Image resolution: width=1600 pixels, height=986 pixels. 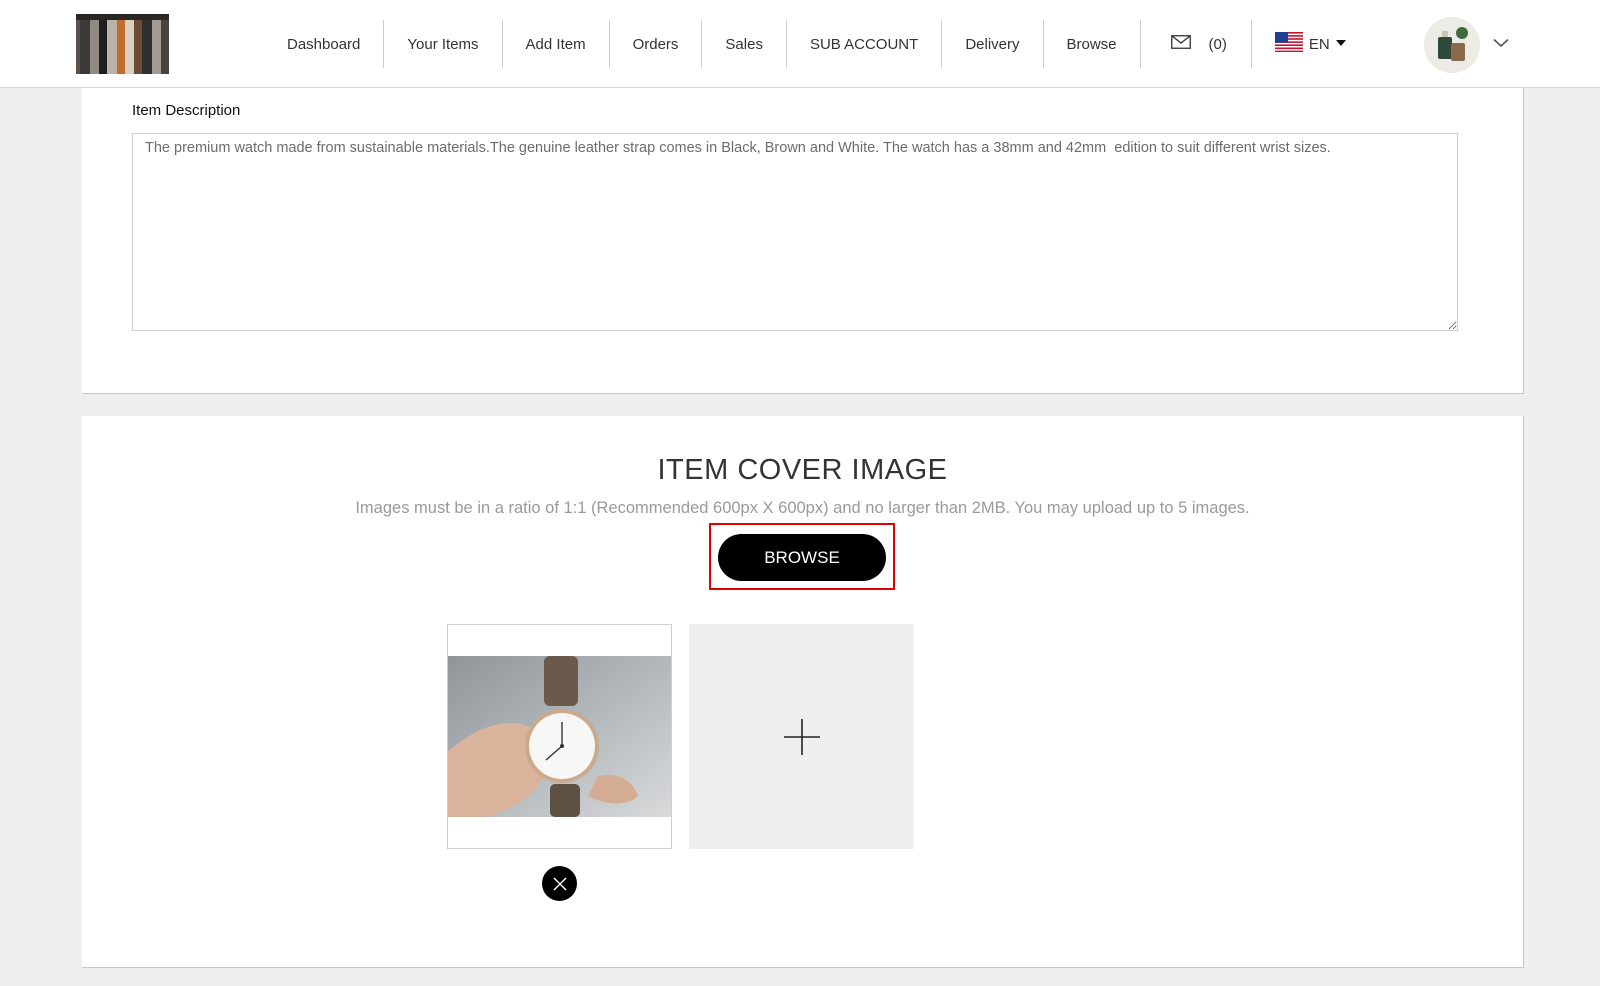 What do you see at coordinates (122, 44) in the screenshot?
I see `clothes-rack-logo` at bounding box center [122, 44].